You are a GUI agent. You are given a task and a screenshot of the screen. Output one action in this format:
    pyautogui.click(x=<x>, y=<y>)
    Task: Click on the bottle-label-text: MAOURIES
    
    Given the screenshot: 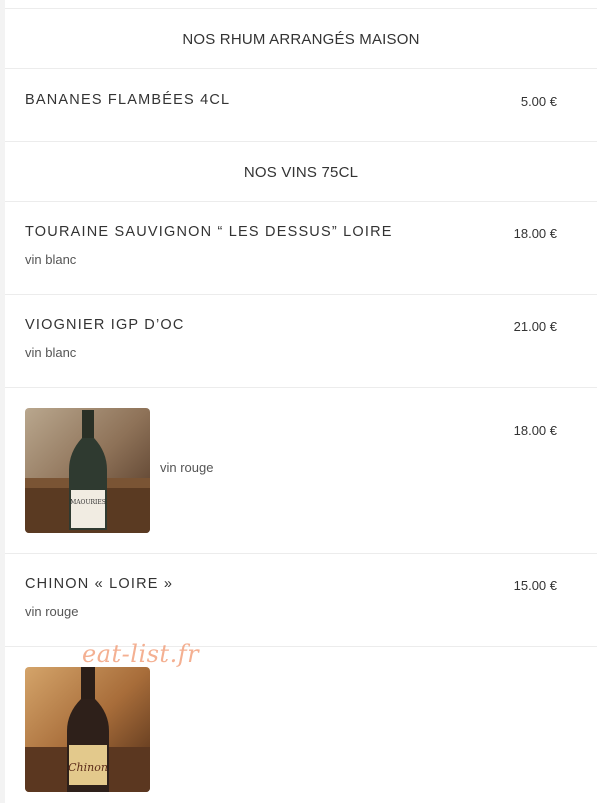 What is the action you would take?
    pyautogui.click(x=88, y=502)
    